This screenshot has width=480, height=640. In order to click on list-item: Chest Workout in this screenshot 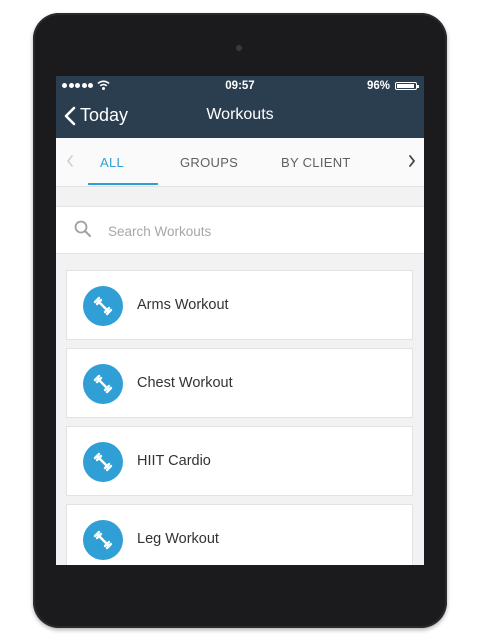, I will do `click(239, 383)`.